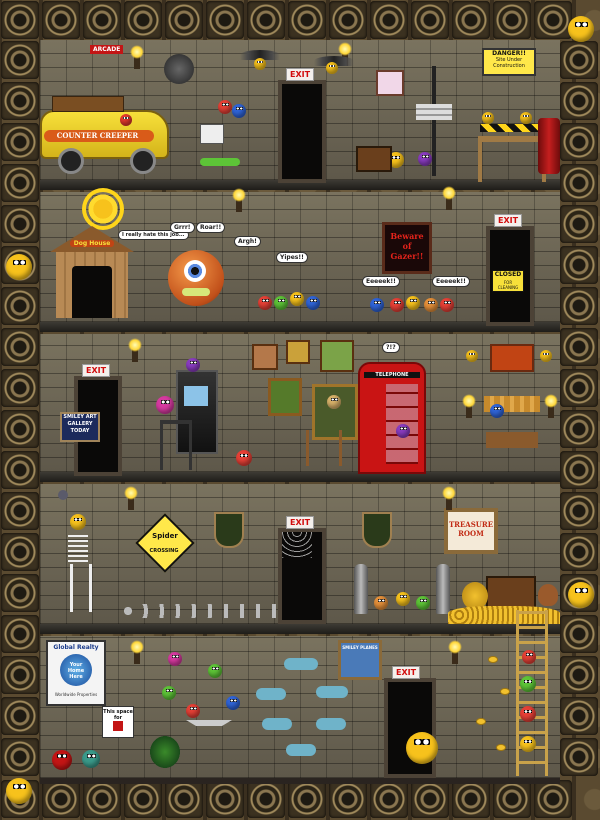 The image size is (600, 820). Describe the element at coordinates (471, 529) in the screenshot. I see `treasure-room-text: TREASURE ROOM` at that location.